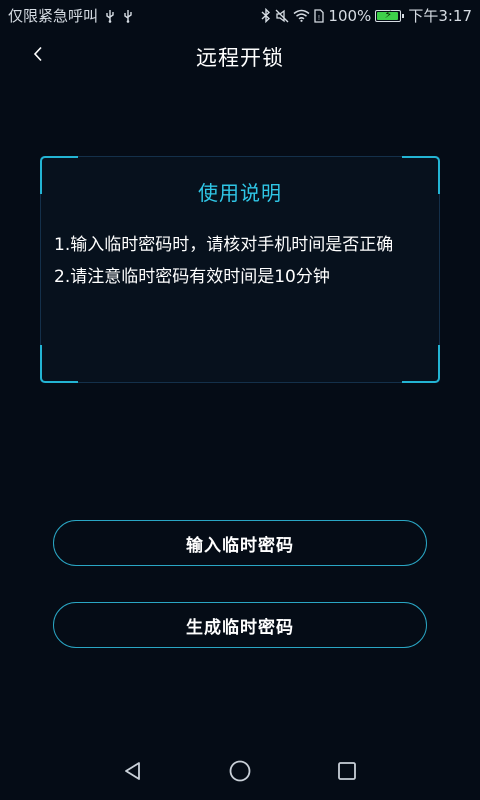  What do you see at coordinates (301, 15) in the screenshot?
I see `wifi-icon` at bounding box center [301, 15].